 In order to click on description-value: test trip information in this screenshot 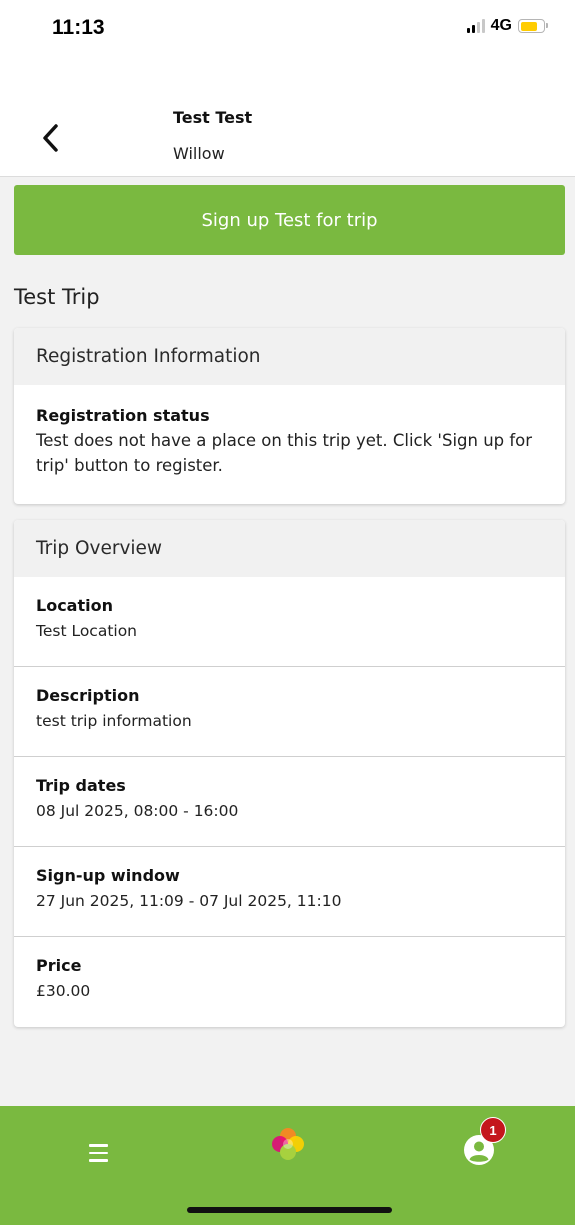, I will do `click(114, 721)`.